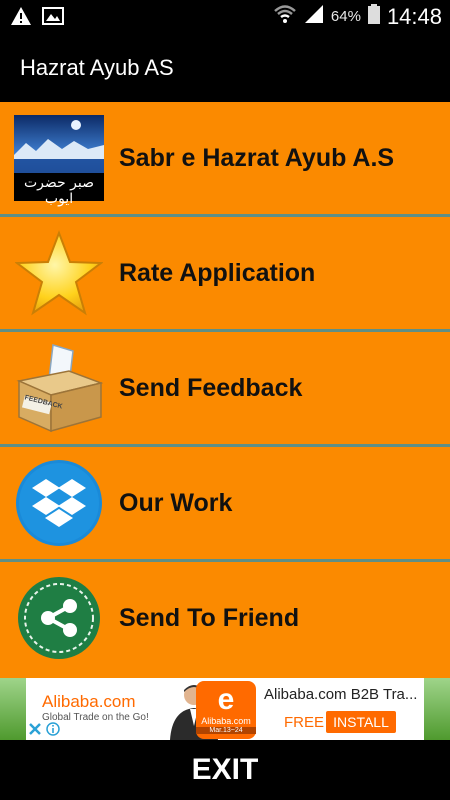 This screenshot has width=450, height=800. I want to click on ad-logo-date: Mar.13~24, so click(226, 730).